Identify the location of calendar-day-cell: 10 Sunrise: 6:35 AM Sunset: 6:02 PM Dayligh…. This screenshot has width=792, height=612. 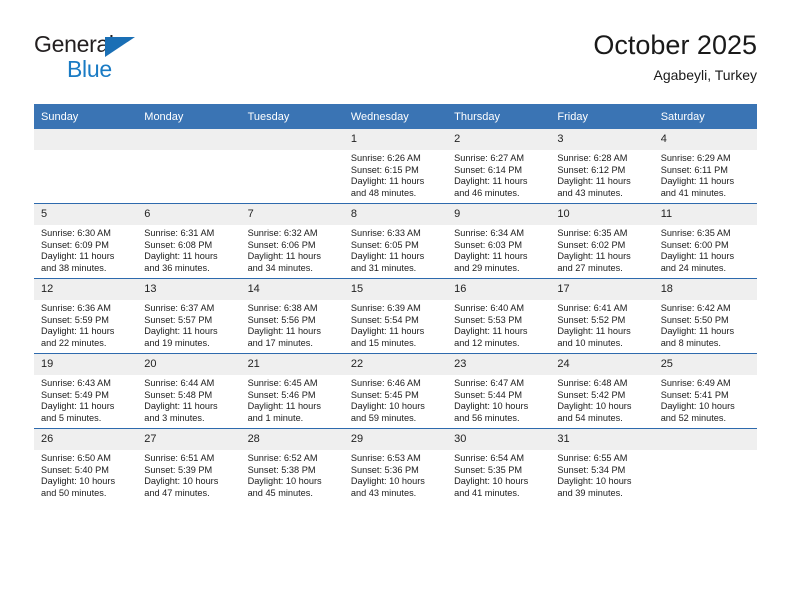
(602, 241).